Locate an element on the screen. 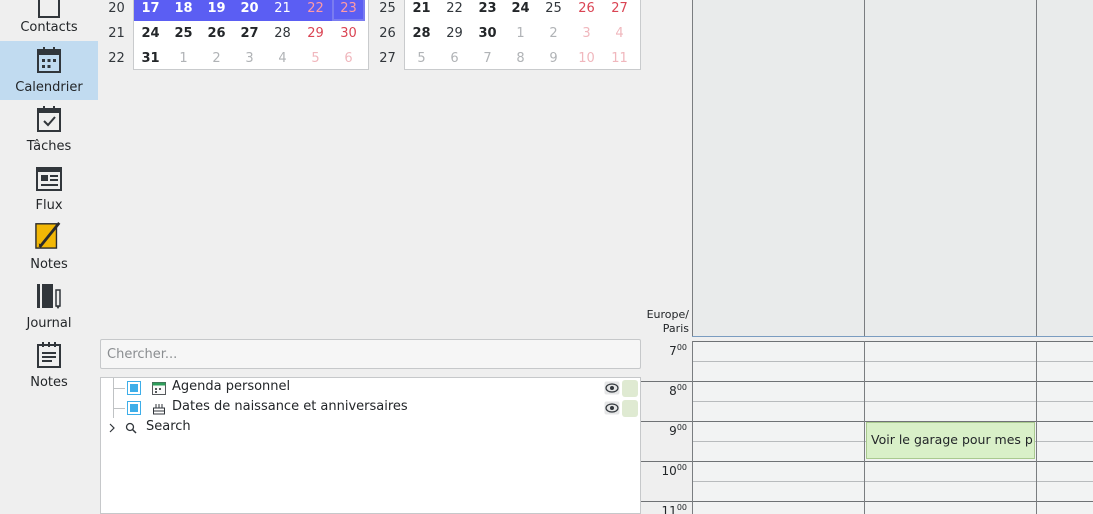 The height and width of the screenshot is (514, 1093). week-number: 27 is located at coordinates (387, 58).